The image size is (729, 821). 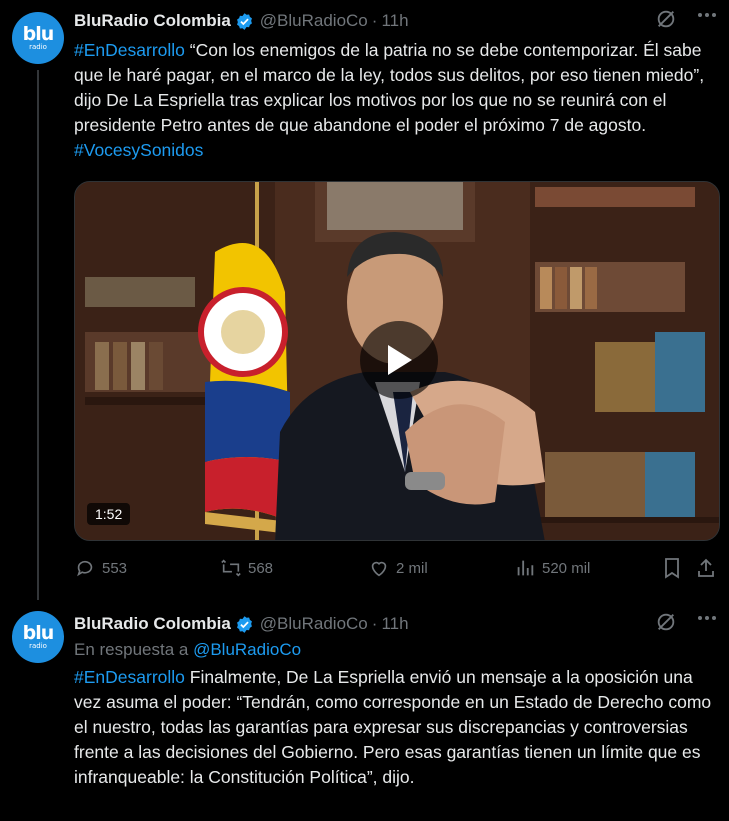 I want to click on bookmark-button, so click(x=675, y=568).